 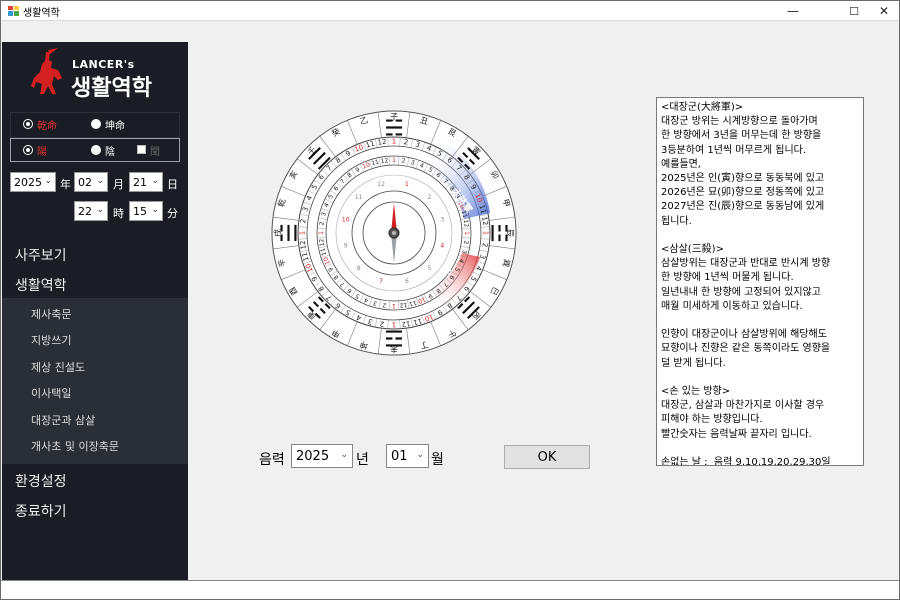 What do you see at coordinates (33, 182) in the screenshot?
I see `year-select: 2025 ⌄` at bounding box center [33, 182].